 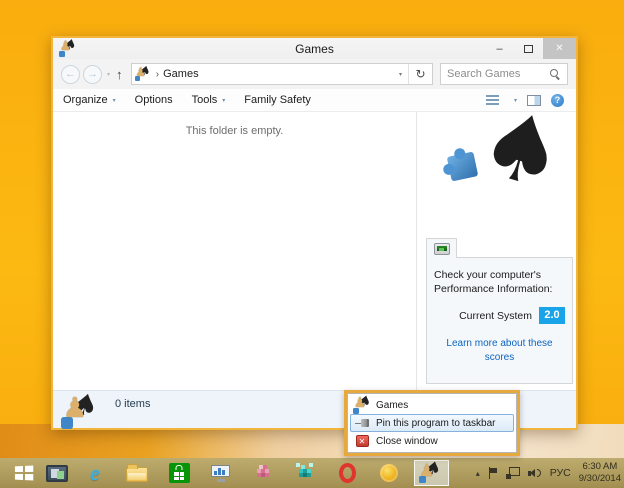 What do you see at coordinates (495, 315) in the screenshot?
I see `score-label: Current System` at bounding box center [495, 315].